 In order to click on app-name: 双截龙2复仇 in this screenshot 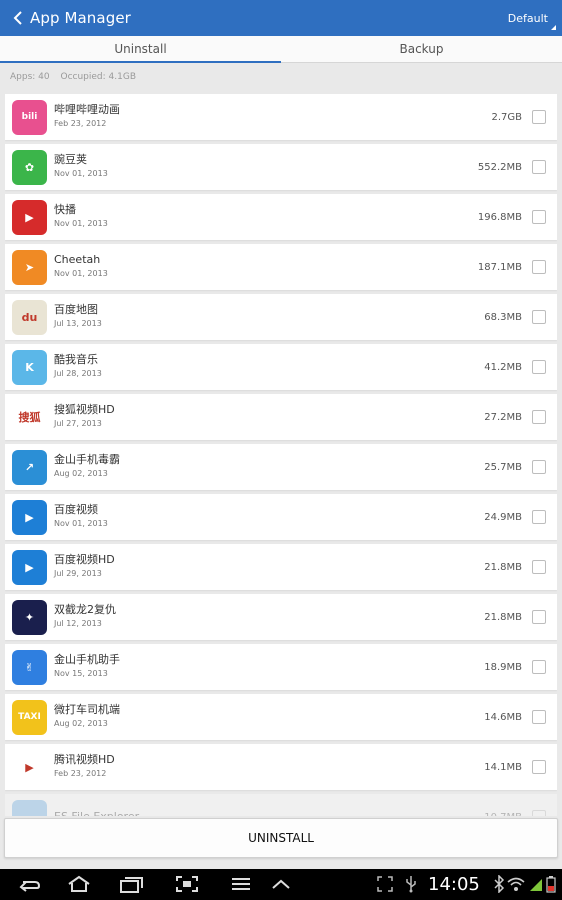, I will do `click(85, 609)`.